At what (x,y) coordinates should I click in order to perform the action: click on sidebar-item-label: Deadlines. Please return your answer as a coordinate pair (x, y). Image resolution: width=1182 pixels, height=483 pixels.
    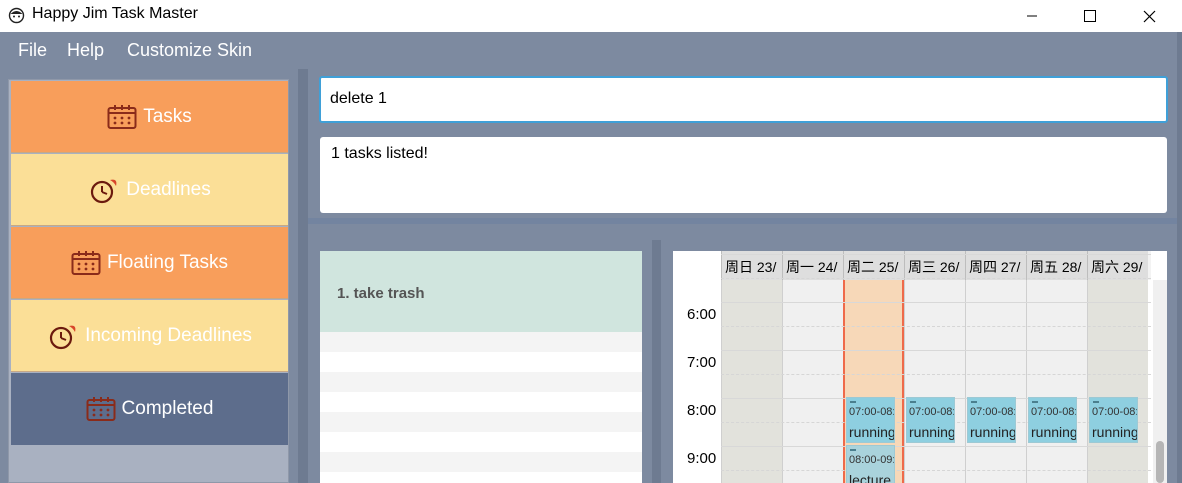
    Looking at the image, I should click on (168, 189).